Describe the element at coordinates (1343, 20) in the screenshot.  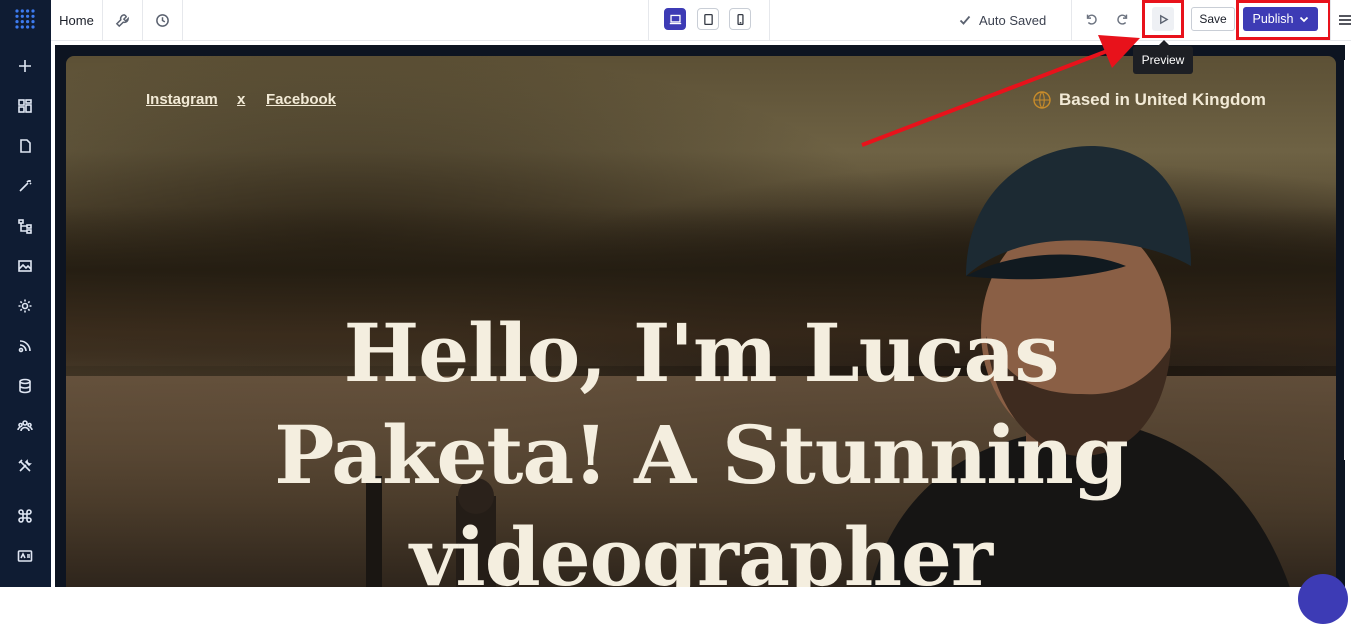
I see `hamburger-menu-icon` at that location.